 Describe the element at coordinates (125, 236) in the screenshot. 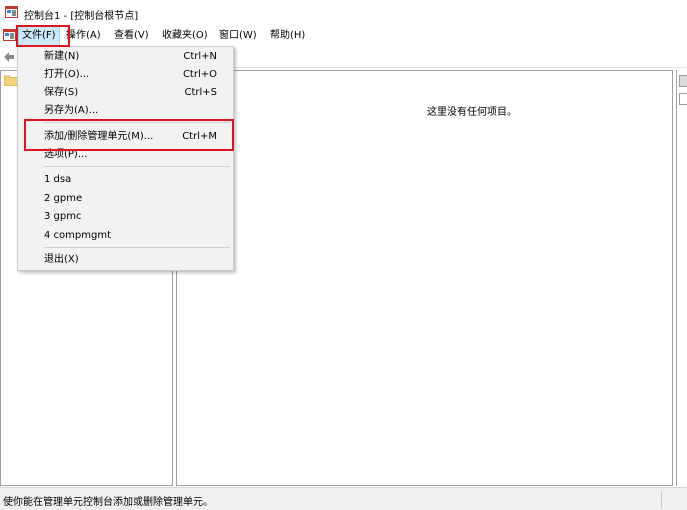

I see `menu-item-recent-4: 4 compmgmt` at that location.